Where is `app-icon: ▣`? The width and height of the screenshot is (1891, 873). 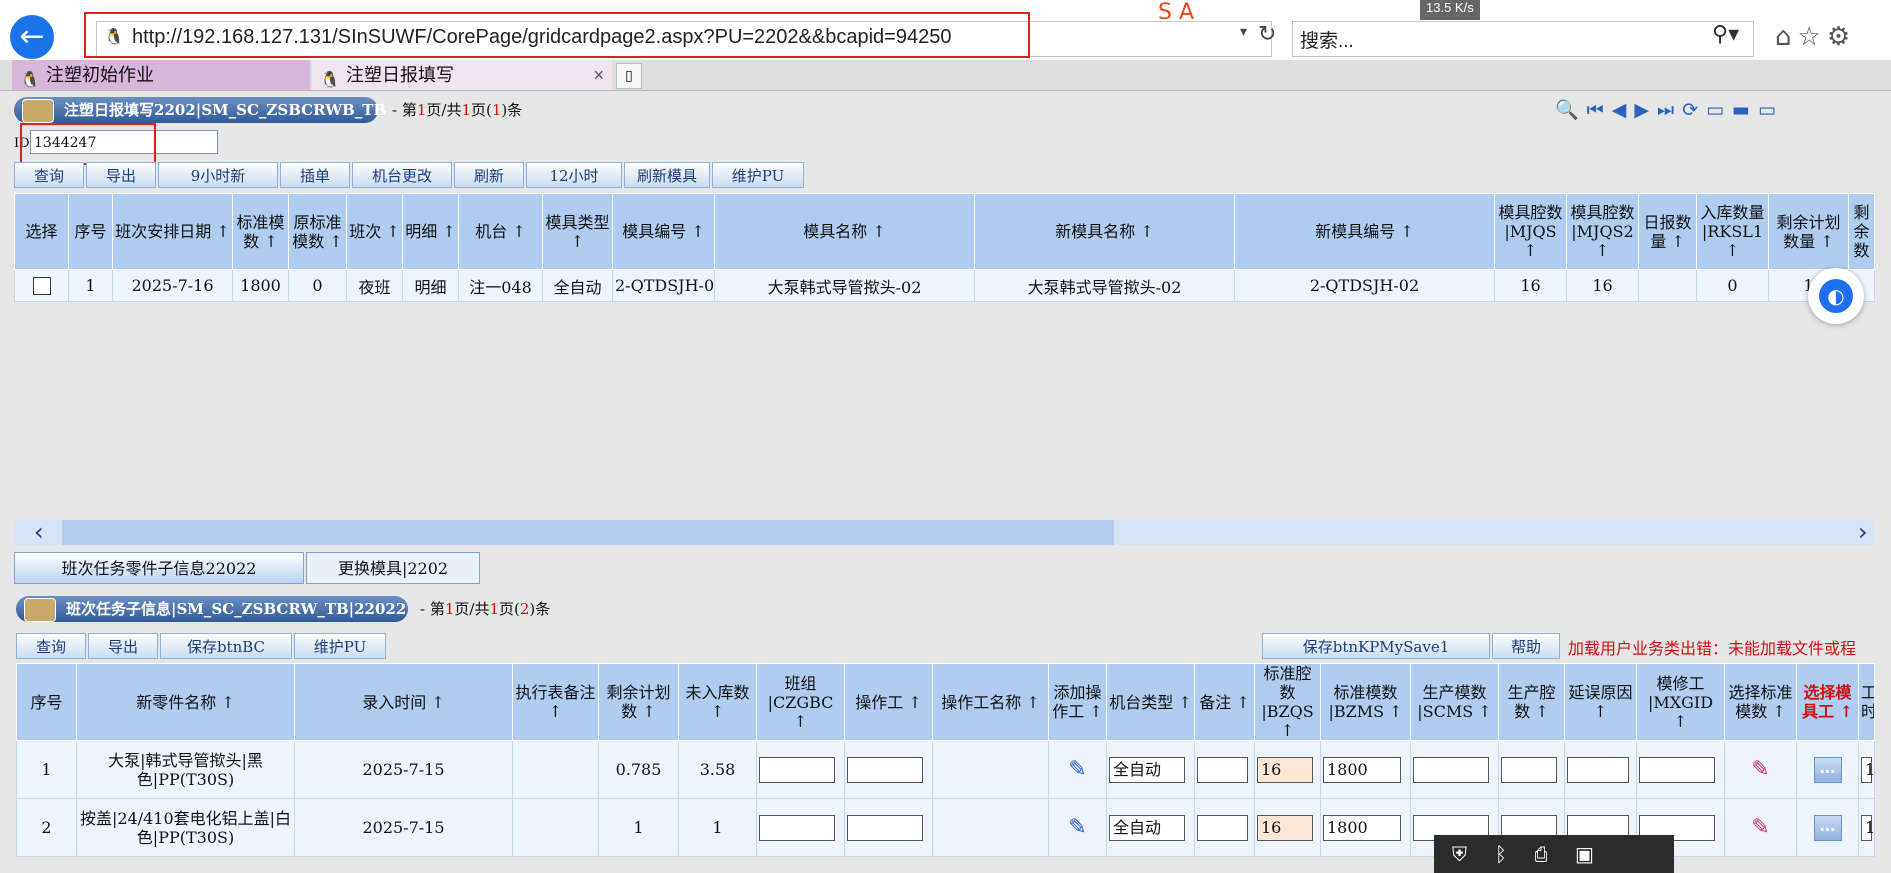 app-icon: ▣ is located at coordinates (1598, 854).